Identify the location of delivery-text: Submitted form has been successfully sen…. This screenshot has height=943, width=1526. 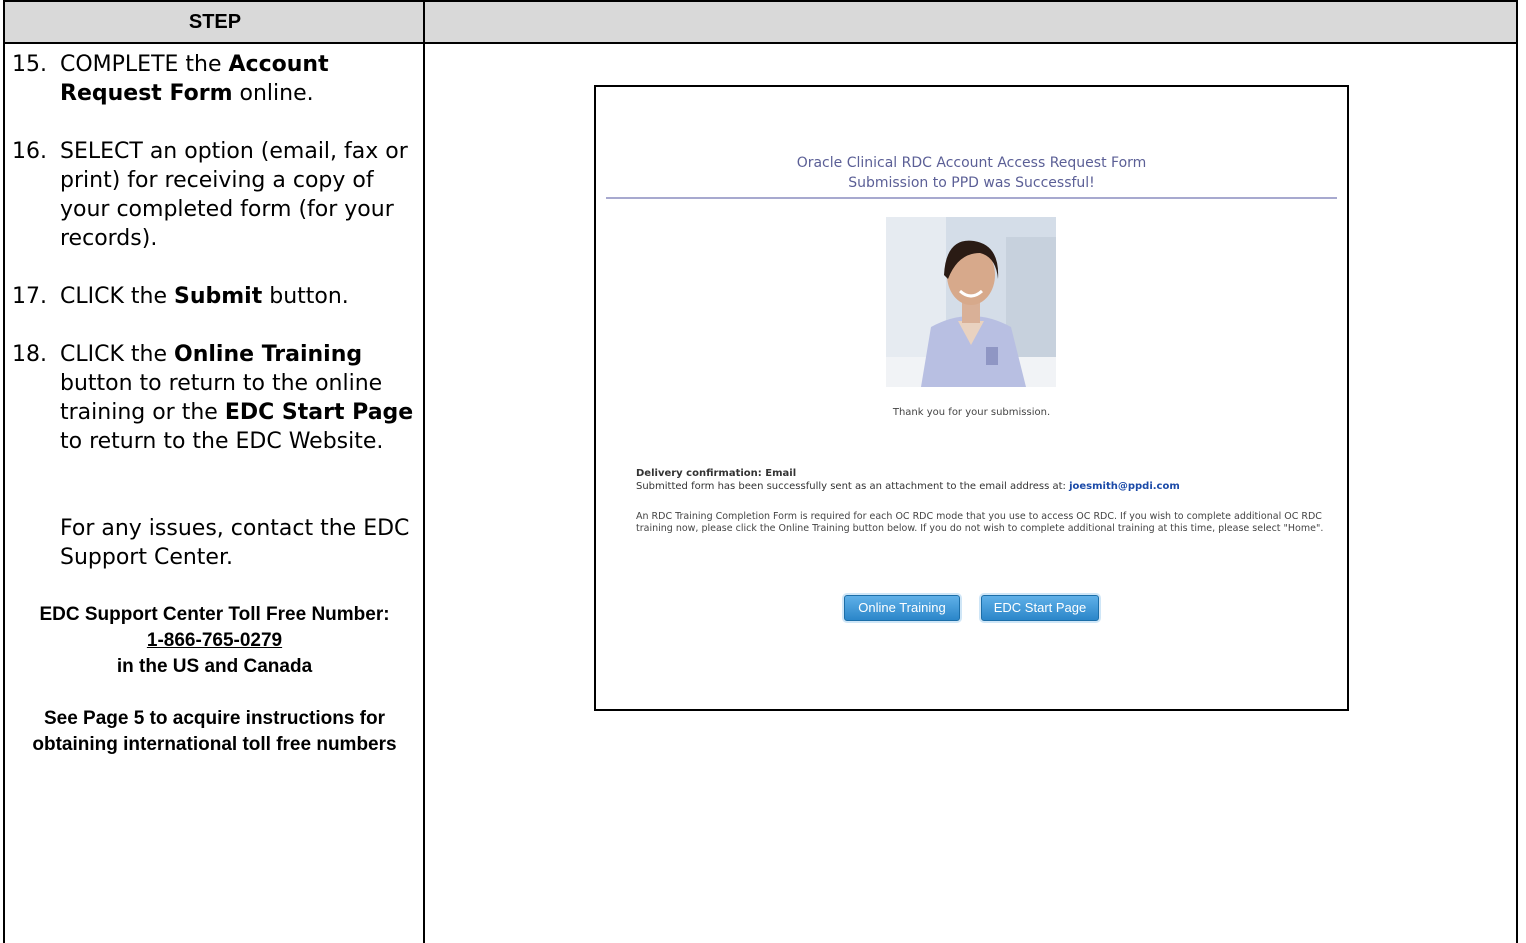
(853, 486).